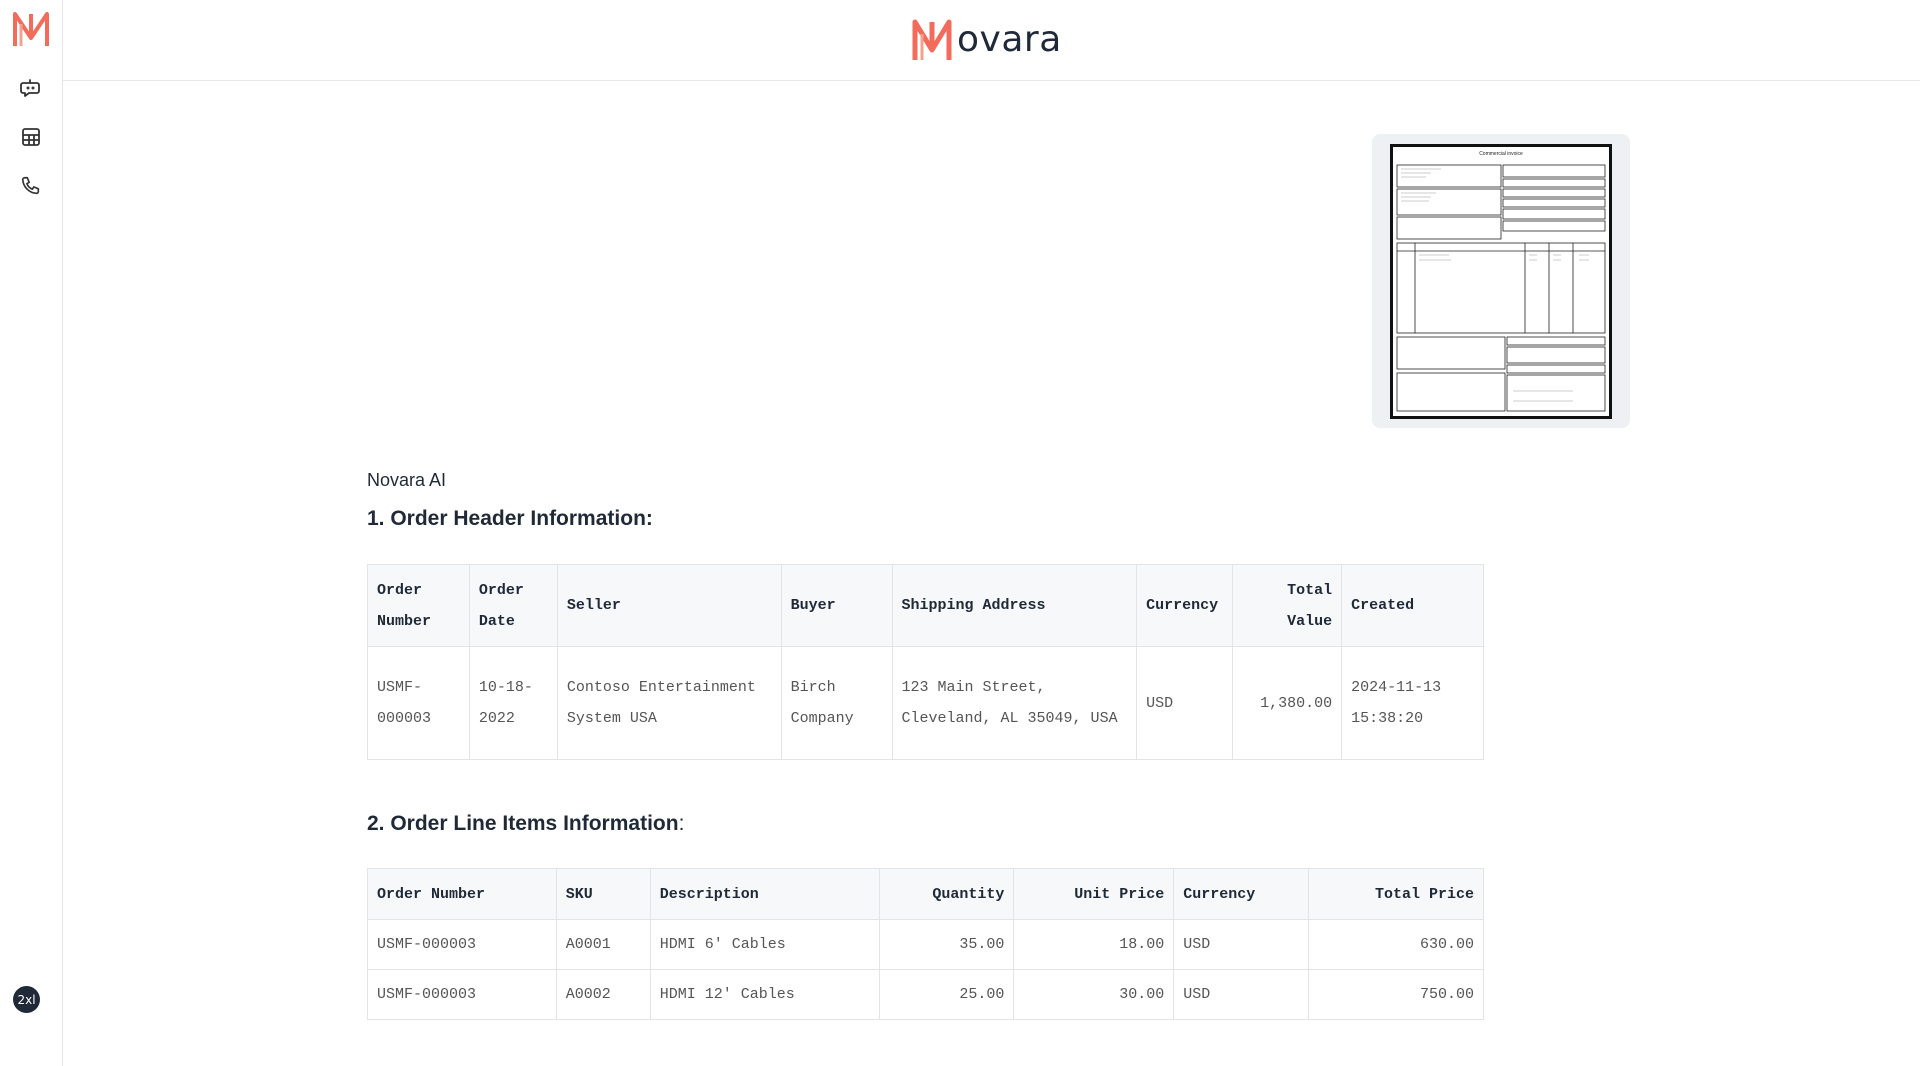  I want to click on message-sender: Novara AI, so click(407, 480).